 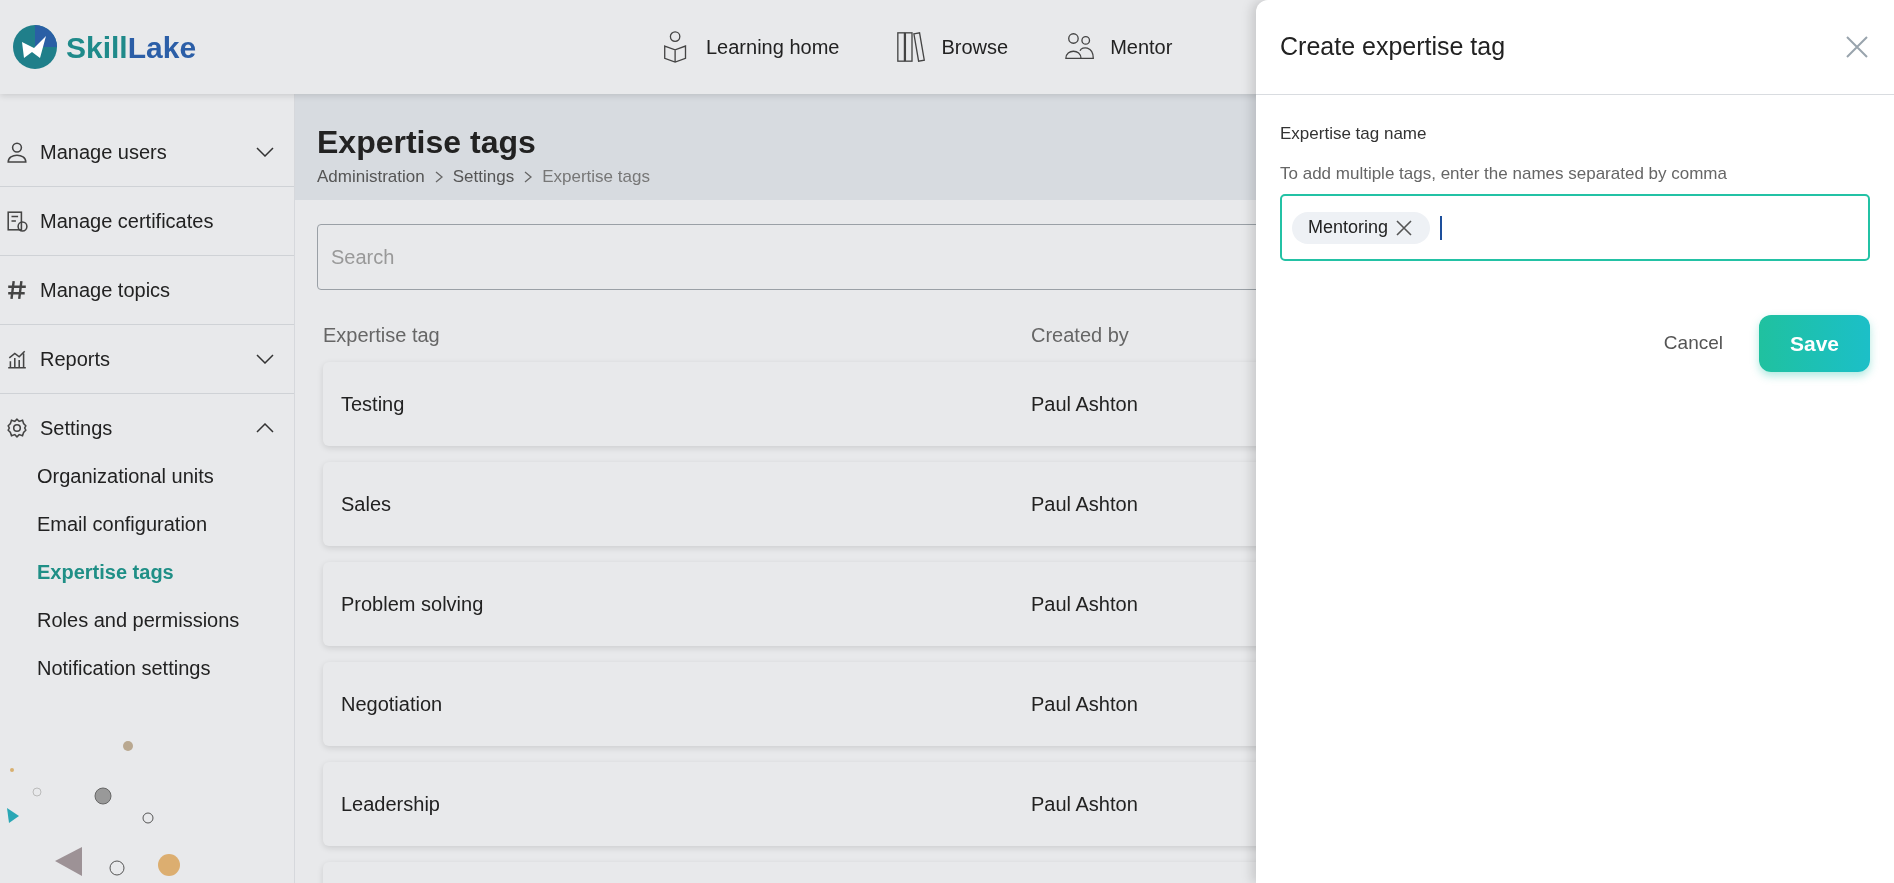 What do you see at coordinates (391, 804) in the screenshot?
I see `table-cell-text: Leadership` at bounding box center [391, 804].